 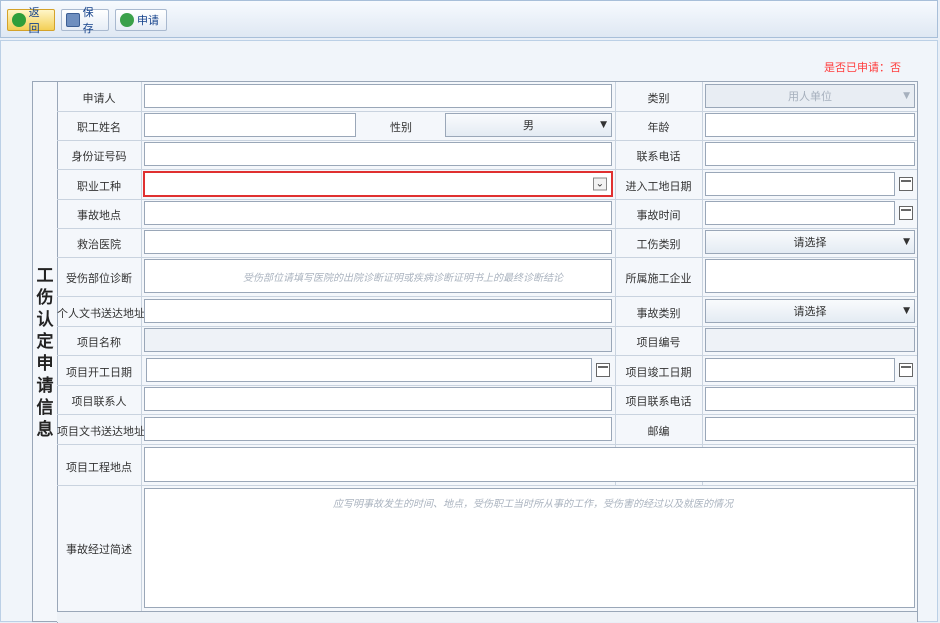 I want to click on accident-type-select: 请选择 ▼, so click(x=810, y=311).